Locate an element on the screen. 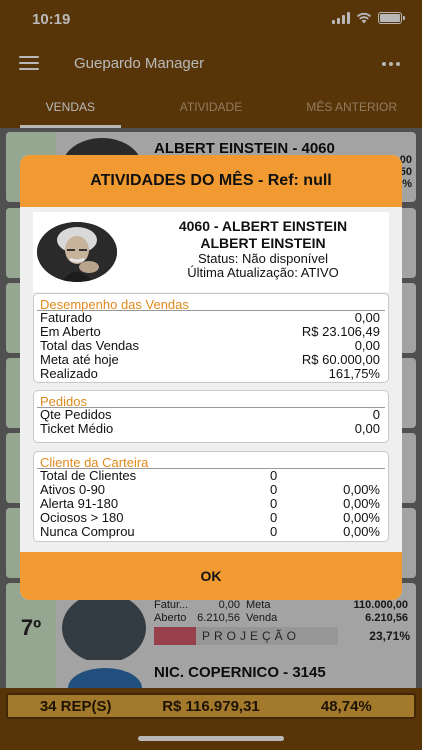  ok-button: OK is located at coordinates (211, 576).